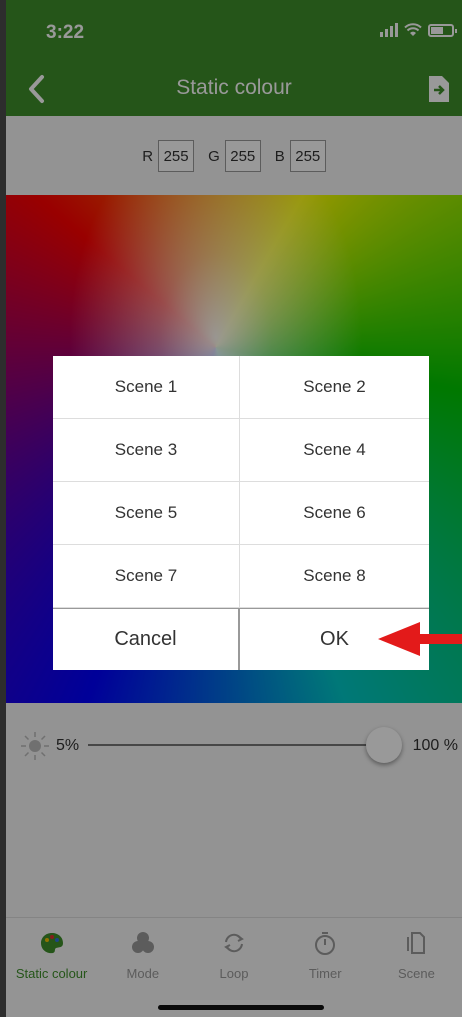 The width and height of the screenshot is (462, 1017). Describe the element at coordinates (334, 450) in the screenshot. I see `scene-4-option: Scene 4` at that location.